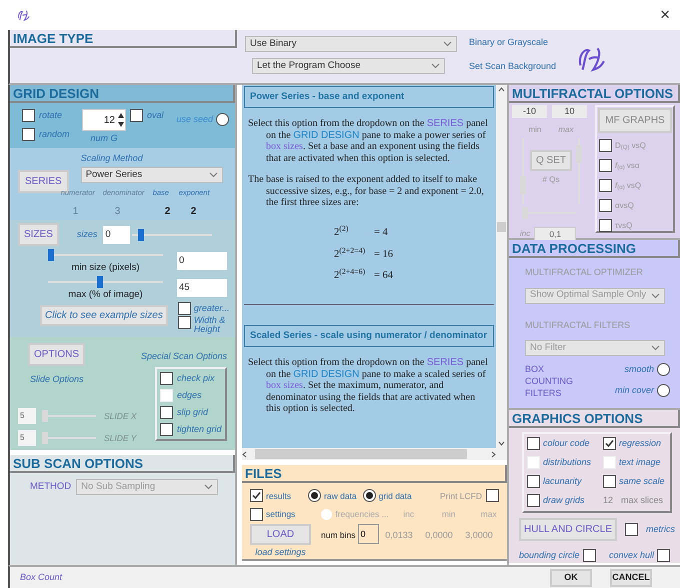 Image resolution: width=680 pixels, height=588 pixels. What do you see at coordinates (384, 255) in the screenshot?
I see `formula-result: = 16` at bounding box center [384, 255].